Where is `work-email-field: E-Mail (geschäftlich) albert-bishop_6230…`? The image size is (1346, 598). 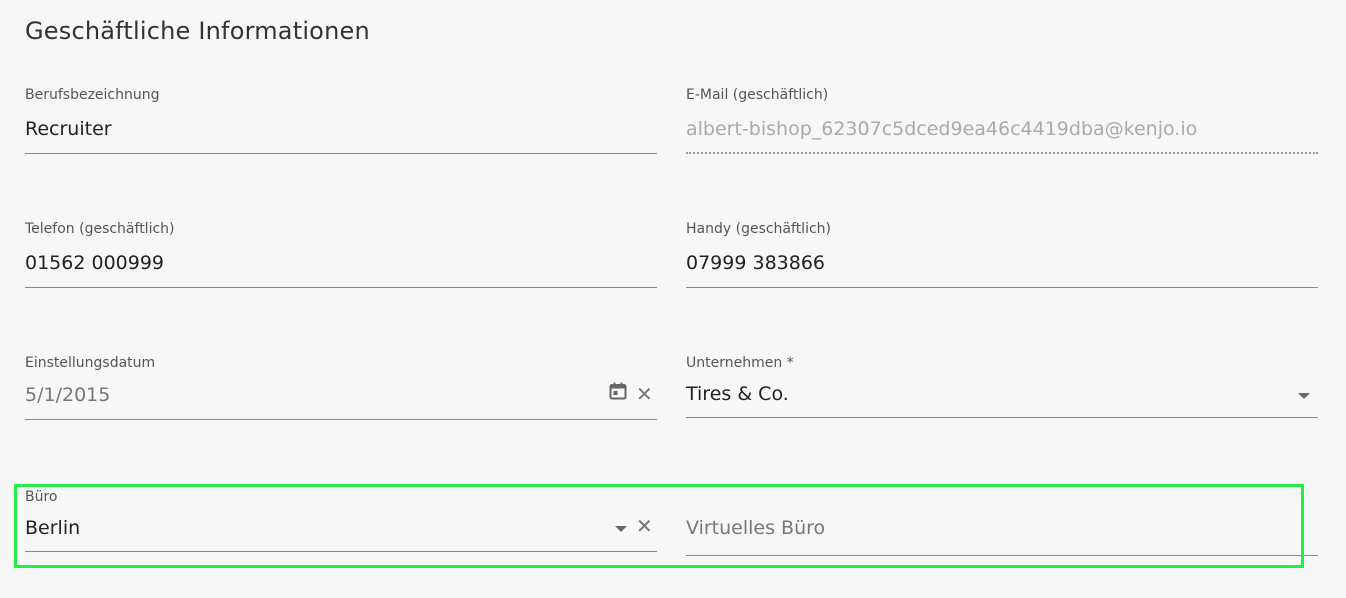 work-email-field: E-Mail (geschäftlich) albert-bishop_6230… is located at coordinates (1002, 122).